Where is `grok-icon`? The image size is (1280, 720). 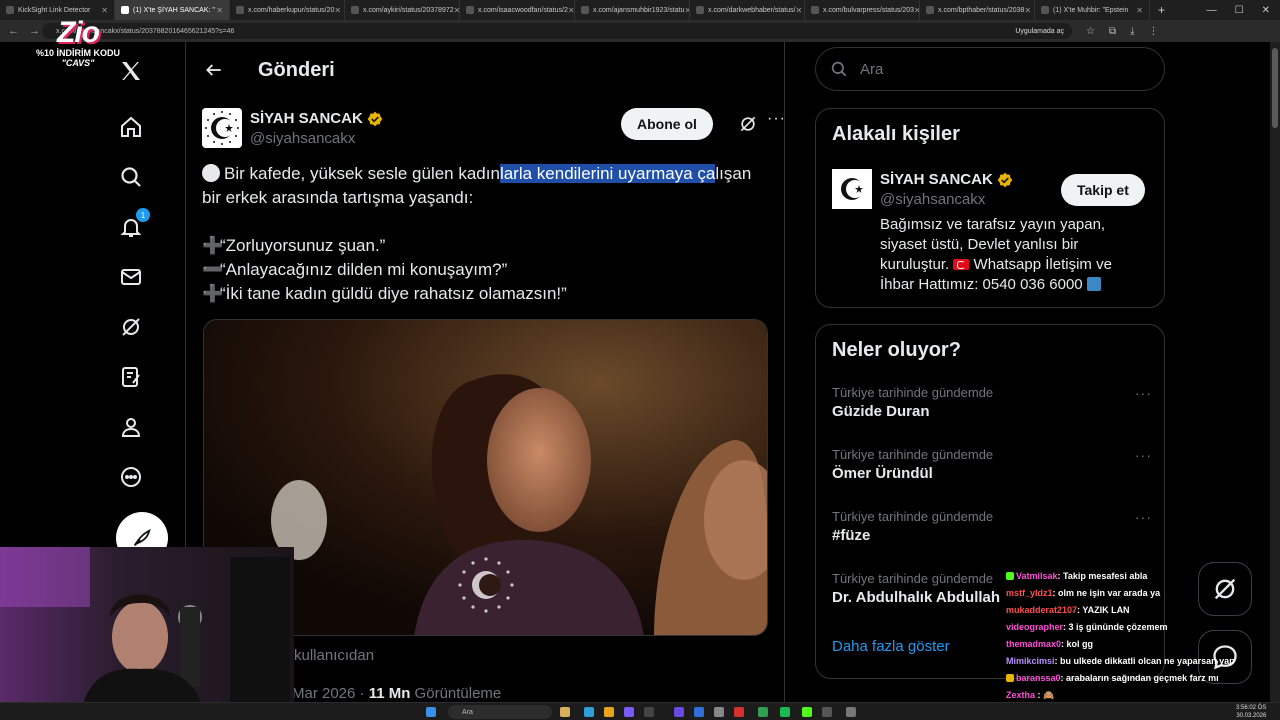
grok-icon is located at coordinates (131, 327).